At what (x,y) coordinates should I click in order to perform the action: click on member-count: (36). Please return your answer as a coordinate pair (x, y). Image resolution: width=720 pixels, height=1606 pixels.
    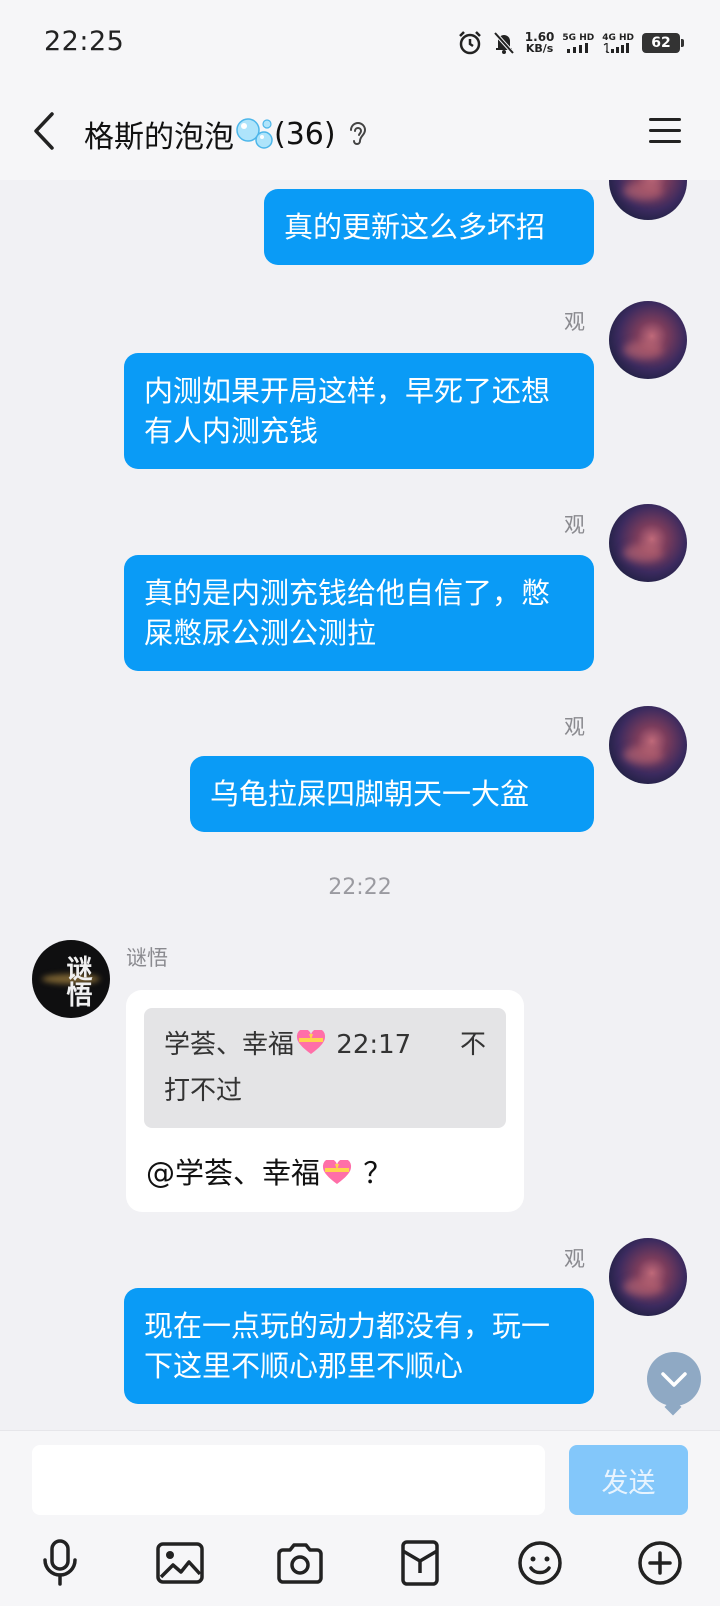
    Looking at the image, I should click on (305, 134).